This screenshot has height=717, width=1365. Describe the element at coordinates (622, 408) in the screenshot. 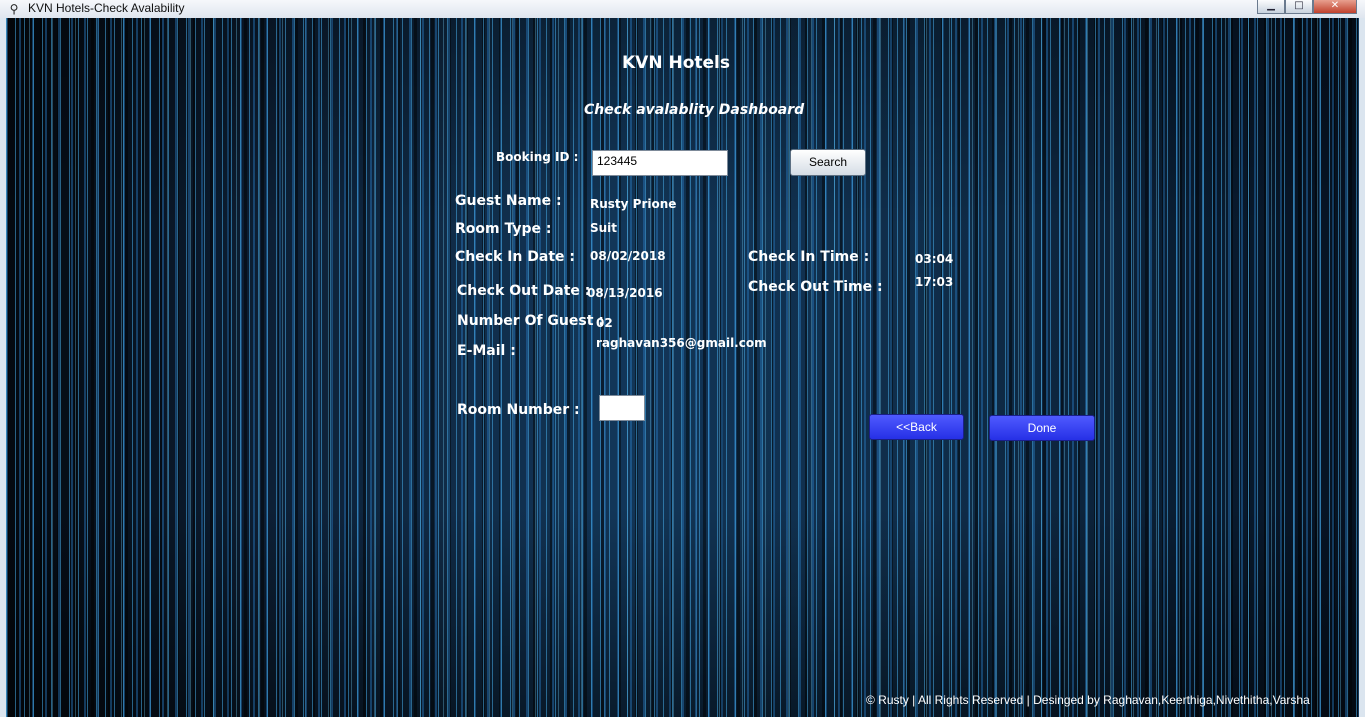

I see `room-number-input` at that location.